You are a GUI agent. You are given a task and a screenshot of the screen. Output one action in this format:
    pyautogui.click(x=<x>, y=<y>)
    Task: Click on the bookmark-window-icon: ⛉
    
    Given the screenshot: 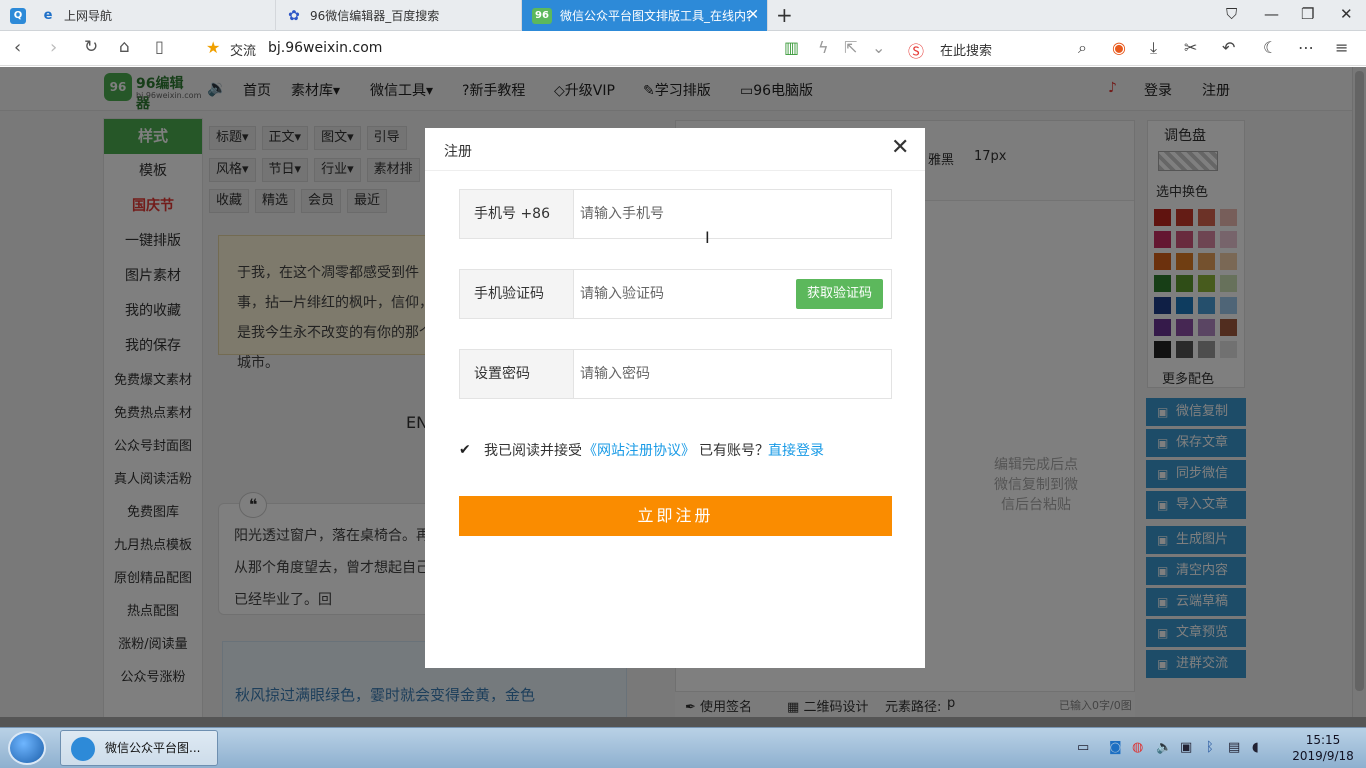 What is the action you would take?
    pyautogui.click(x=1231, y=14)
    